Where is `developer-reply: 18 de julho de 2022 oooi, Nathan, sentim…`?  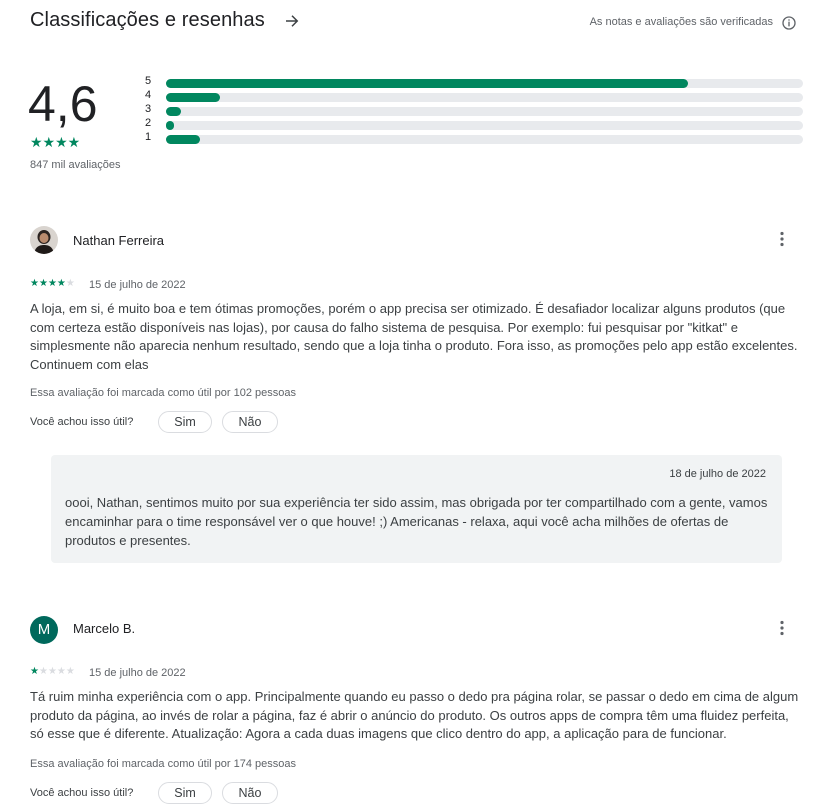 developer-reply: 18 de julho de 2022 oooi, Nathan, sentim… is located at coordinates (416, 509).